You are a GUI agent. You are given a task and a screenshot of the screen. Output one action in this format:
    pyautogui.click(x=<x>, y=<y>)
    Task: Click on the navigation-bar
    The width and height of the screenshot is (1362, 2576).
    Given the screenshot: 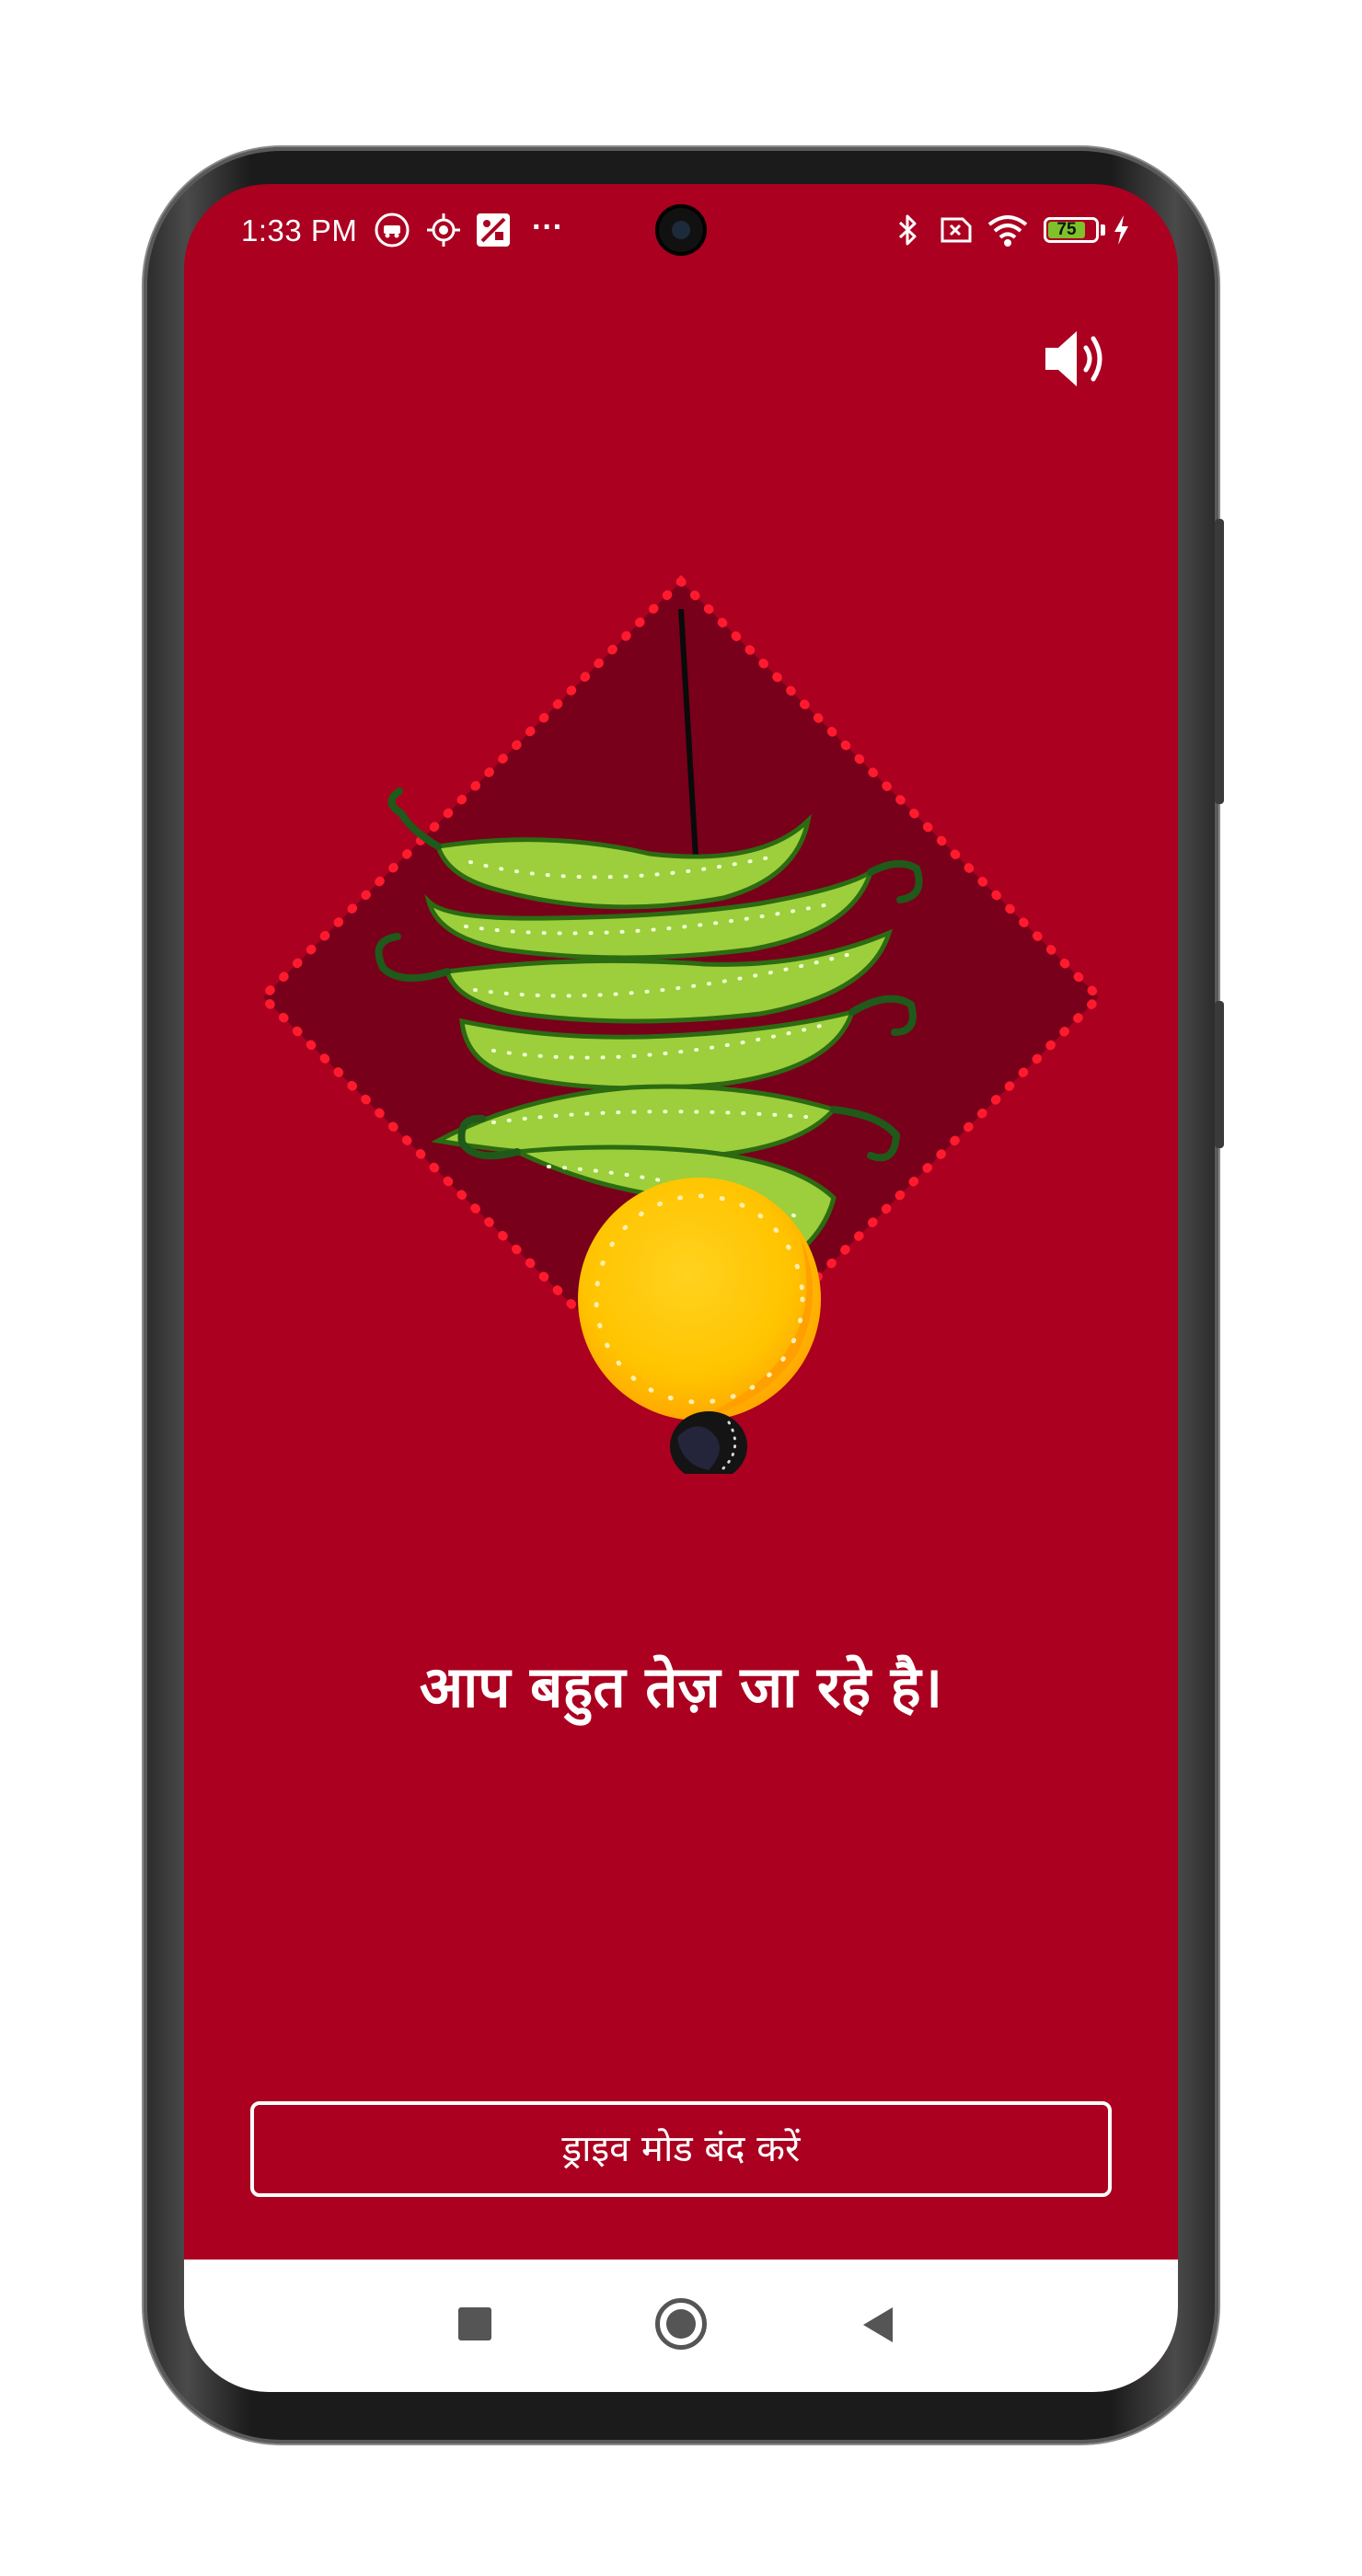 What is the action you would take?
    pyautogui.click(x=681, y=2326)
    